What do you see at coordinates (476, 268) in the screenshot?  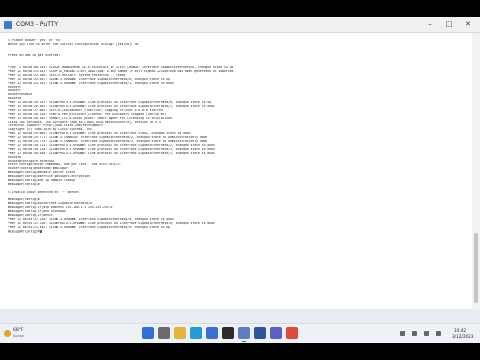 I see `scrollbar-thumb` at bounding box center [476, 268].